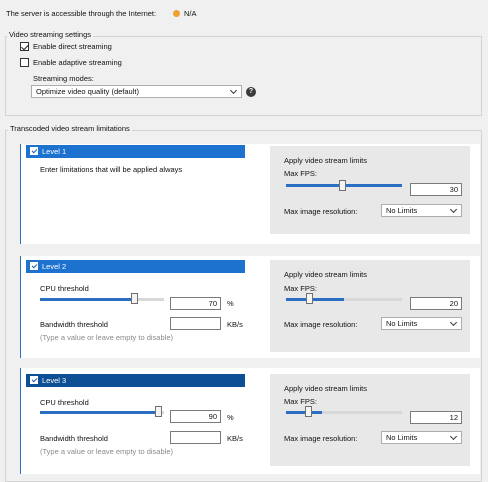 The image size is (488, 482). Describe the element at coordinates (134, 298) in the screenshot. I see `level-2-cpu-thumb` at that location.